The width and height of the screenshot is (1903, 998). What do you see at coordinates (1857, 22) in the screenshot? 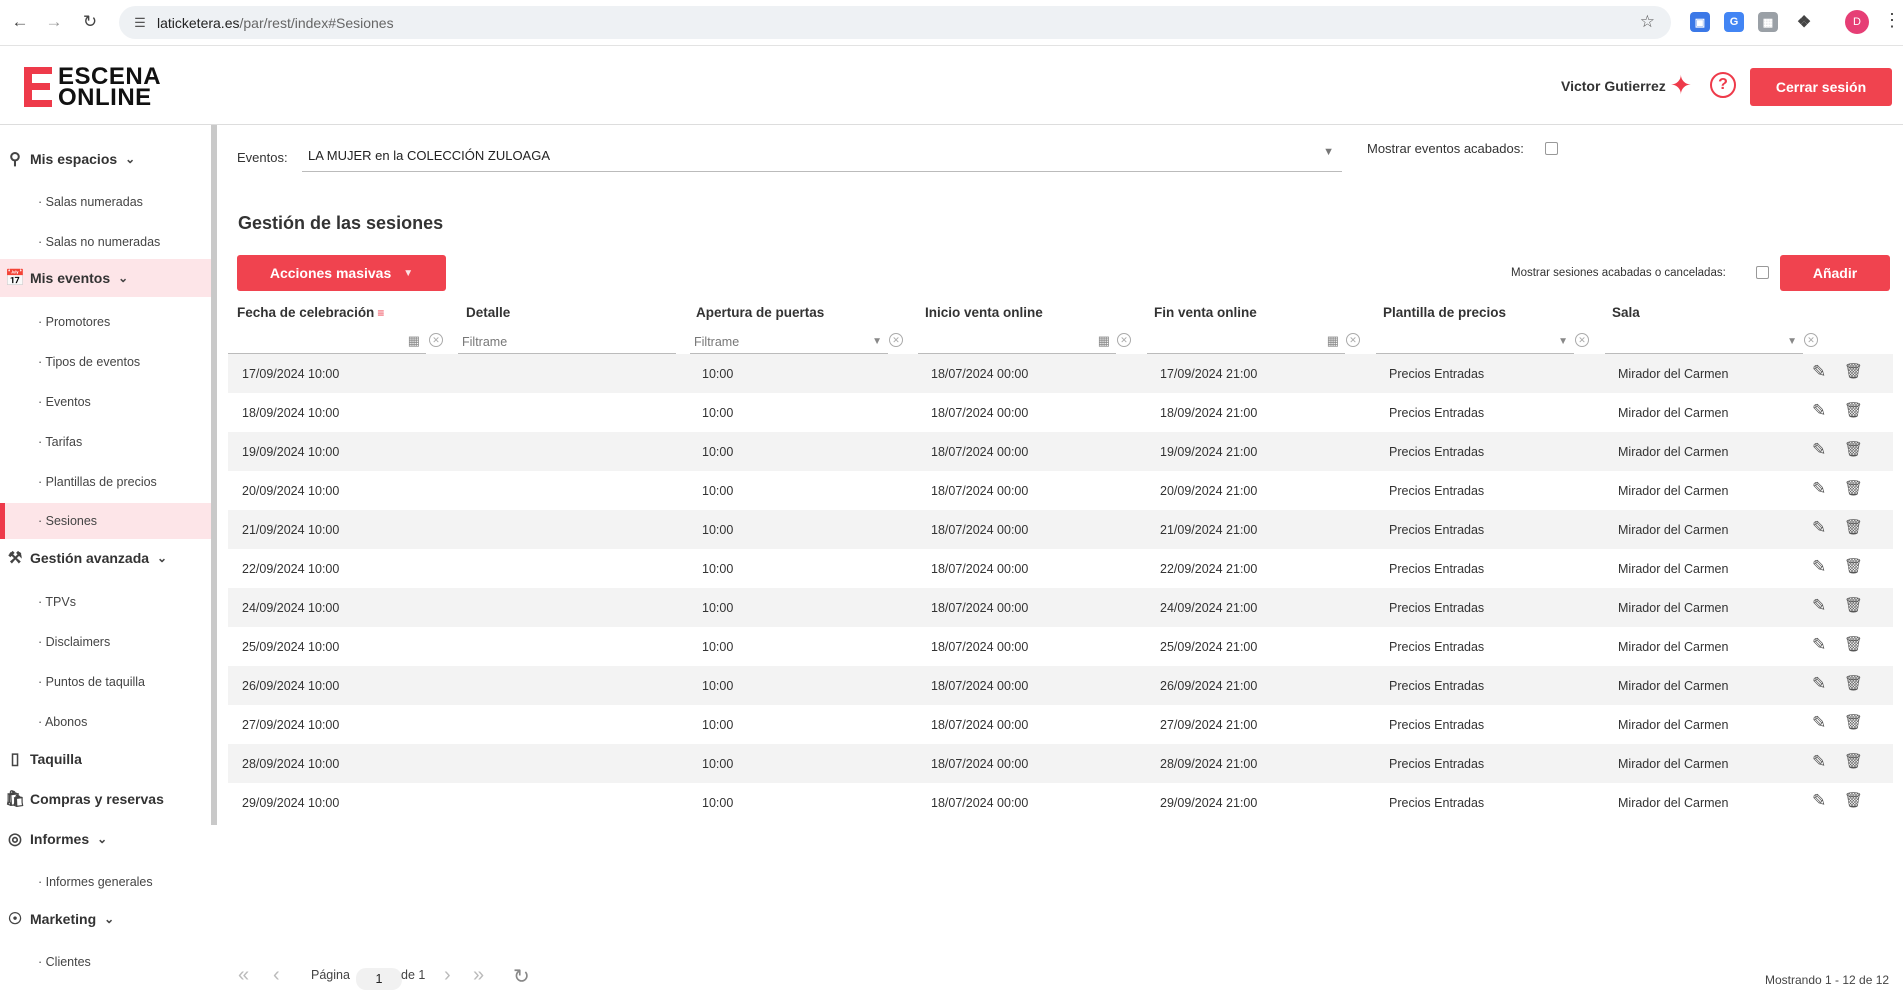
I see `profile-avatar: D` at bounding box center [1857, 22].